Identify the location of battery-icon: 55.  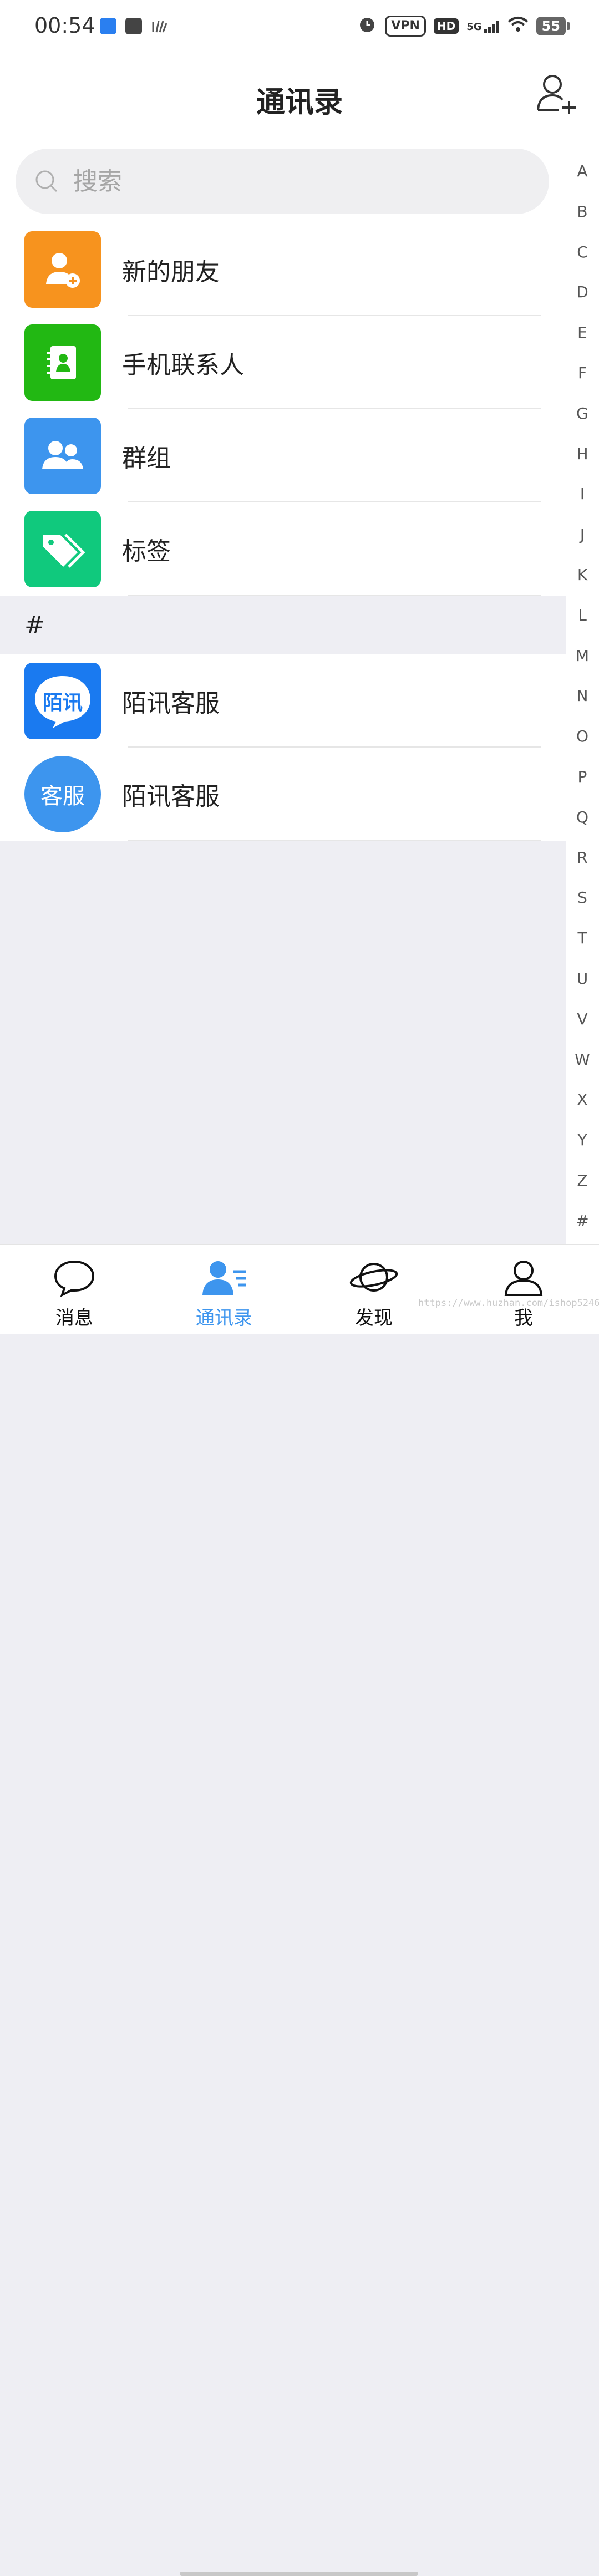
(553, 26).